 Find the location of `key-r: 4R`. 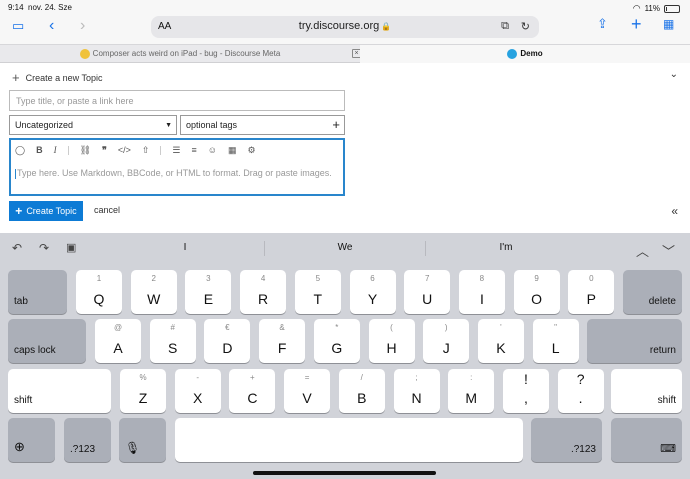

key-r: 4R is located at coordinates (263, 292).